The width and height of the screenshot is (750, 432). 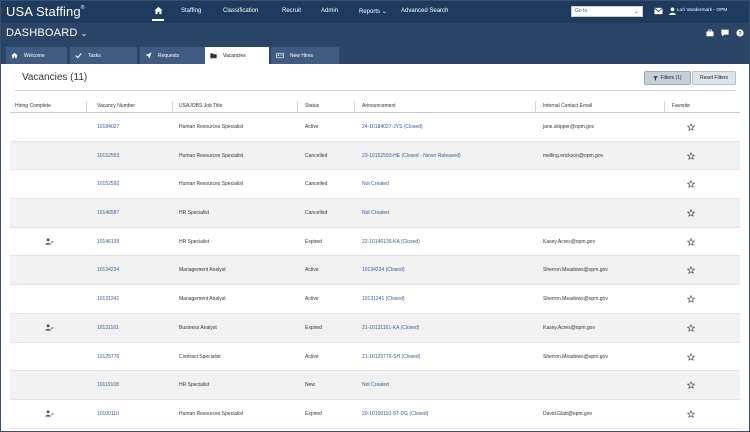 What do you see at coordinates (45, 11) in the screenshot?
I see `brand-logo: USA Staffing®` at bounding box center [45, 11].